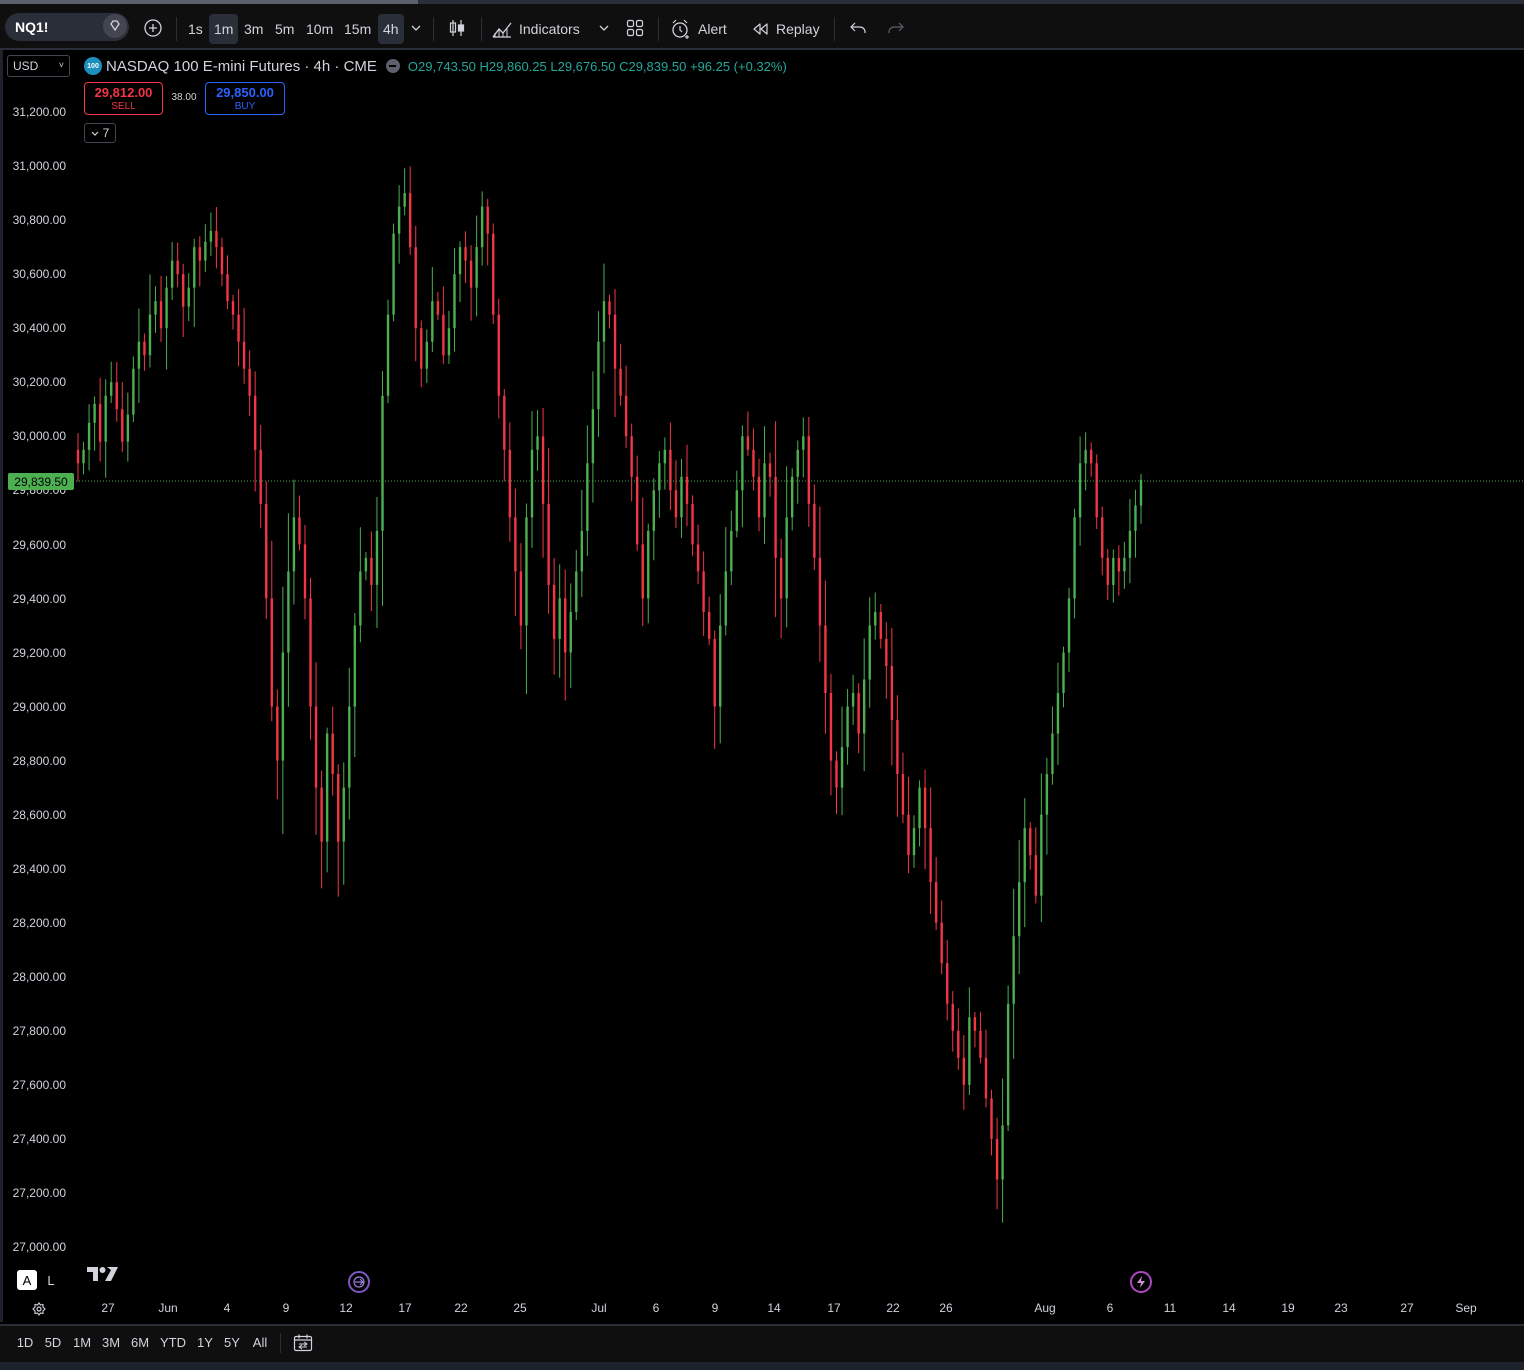  What do you see at coordinates (520, 1308) in the screenshot?
I see `time-axis-label: 25` at bounding box center [520, 1308].